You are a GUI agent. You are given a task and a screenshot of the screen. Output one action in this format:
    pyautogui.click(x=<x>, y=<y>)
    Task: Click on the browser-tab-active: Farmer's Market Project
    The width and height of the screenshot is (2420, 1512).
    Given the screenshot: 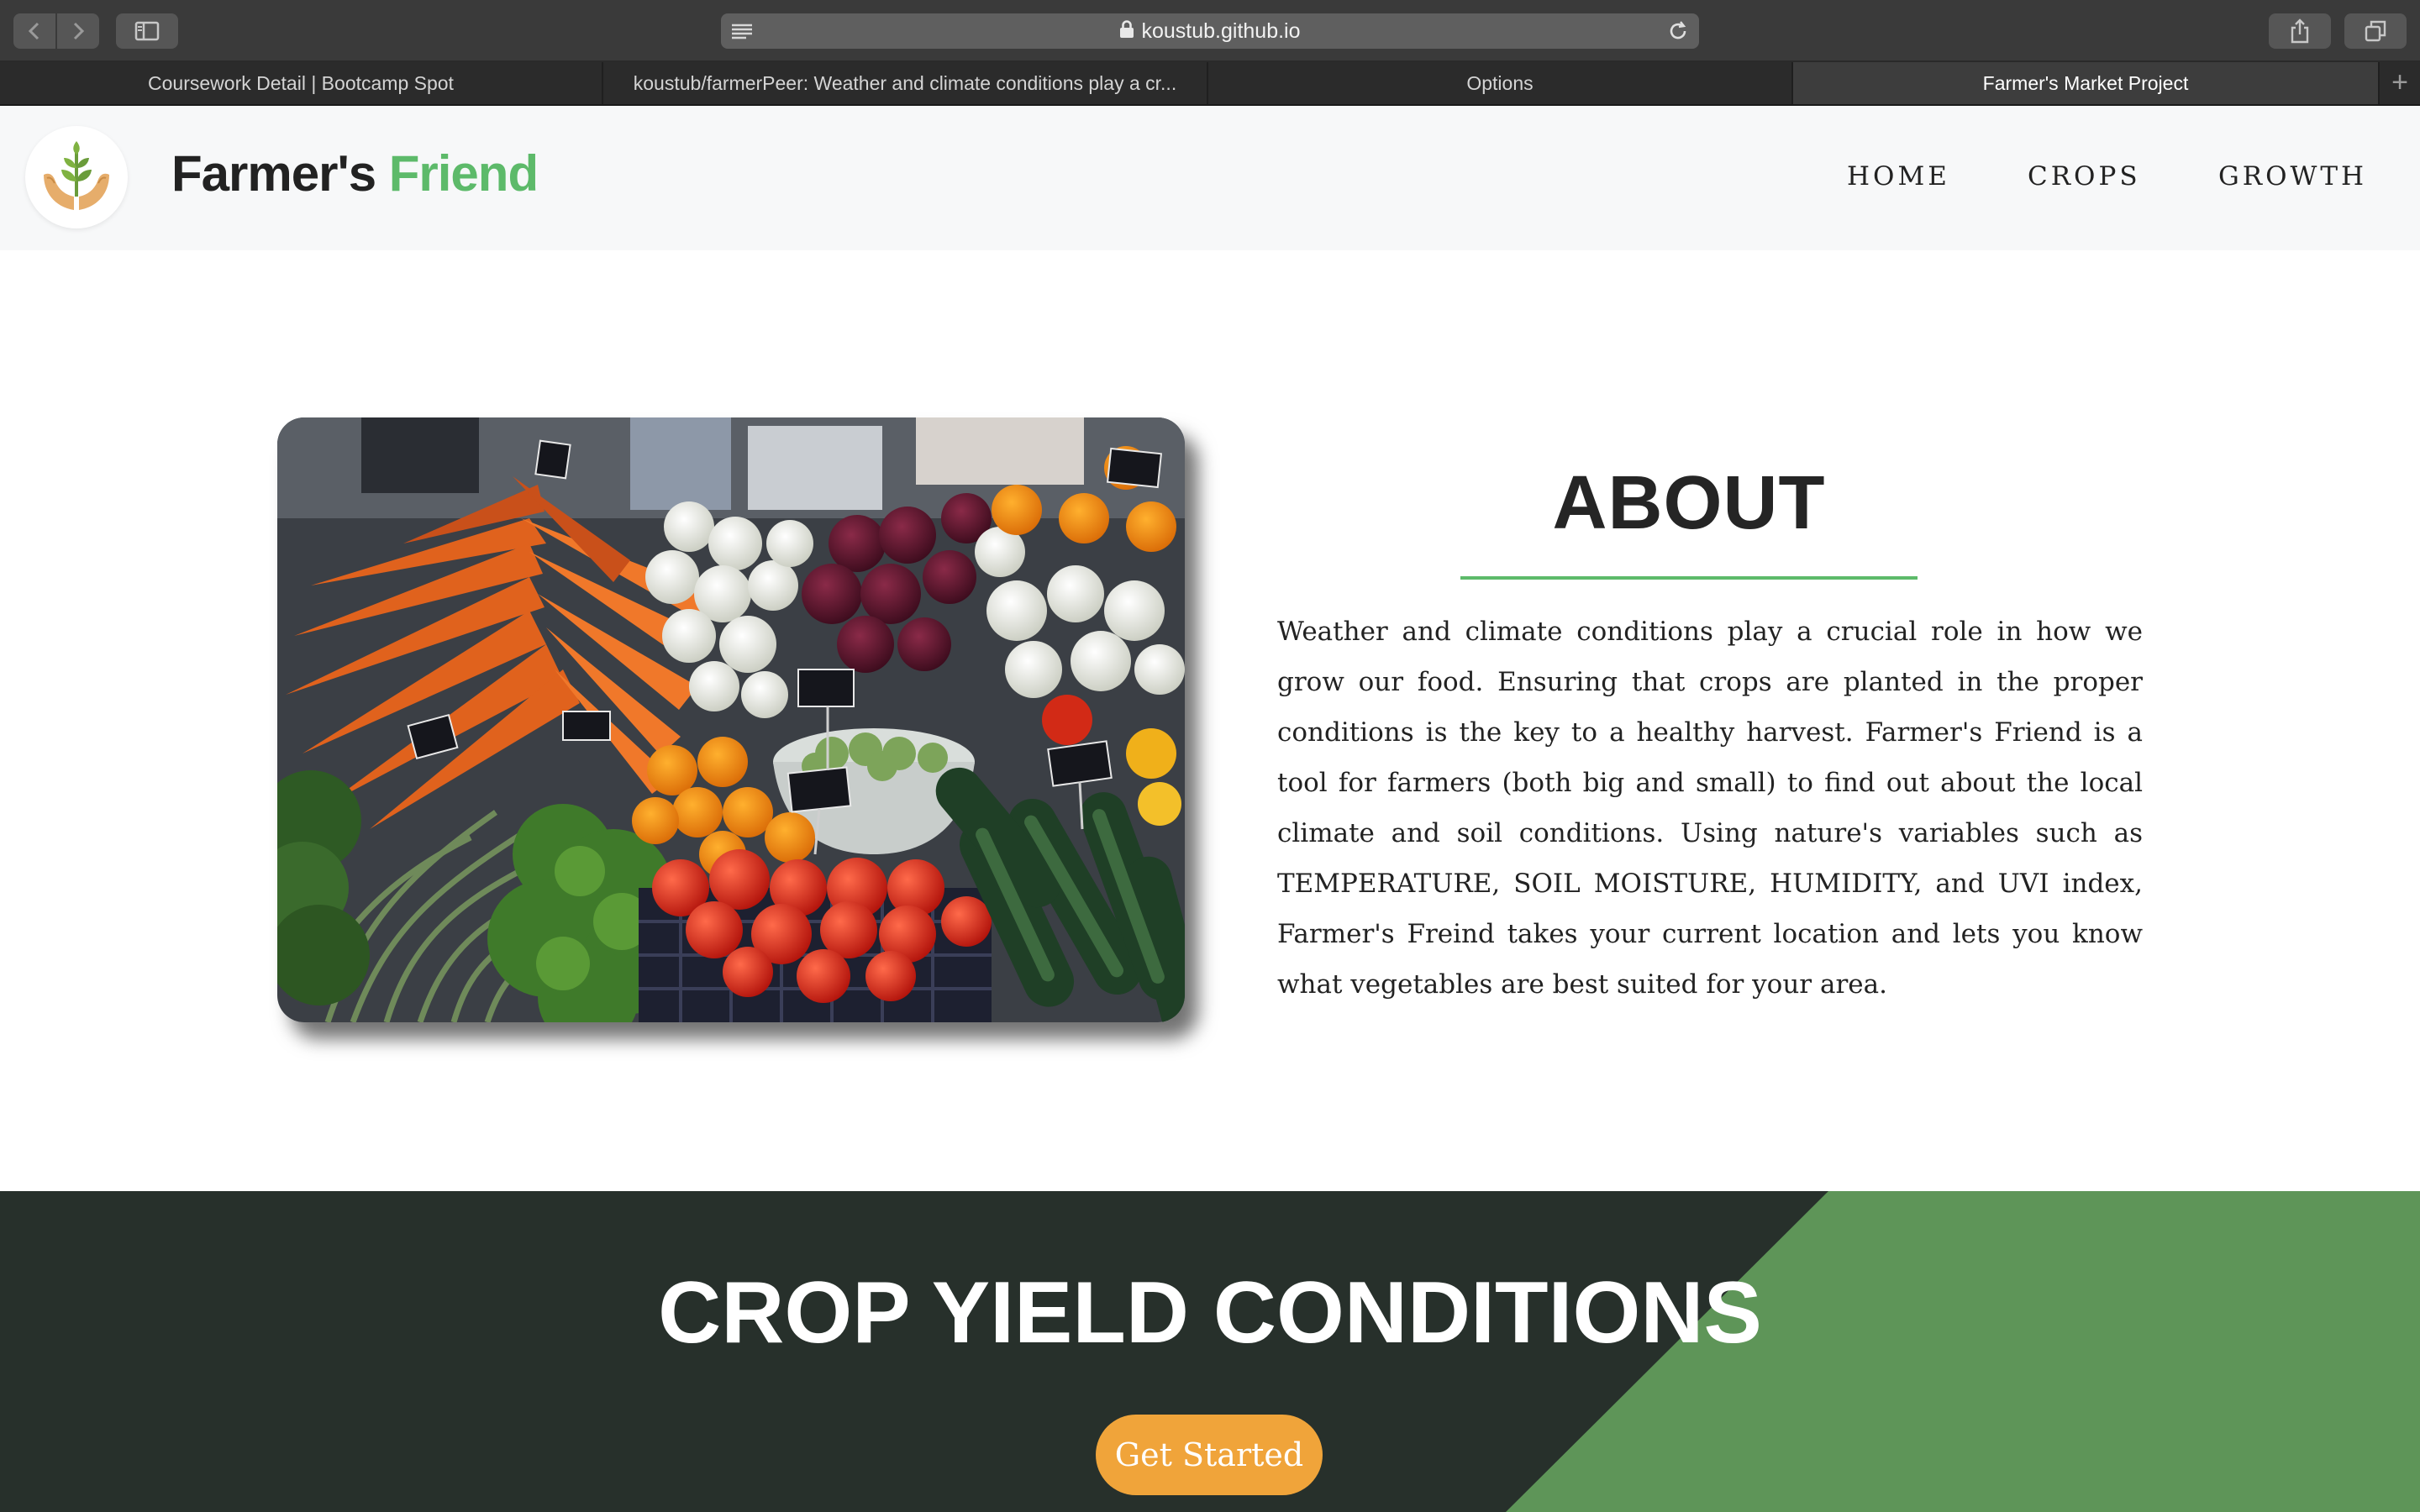 What is the action you would take?
    pyautogui.click(x=2086, y=83)
    